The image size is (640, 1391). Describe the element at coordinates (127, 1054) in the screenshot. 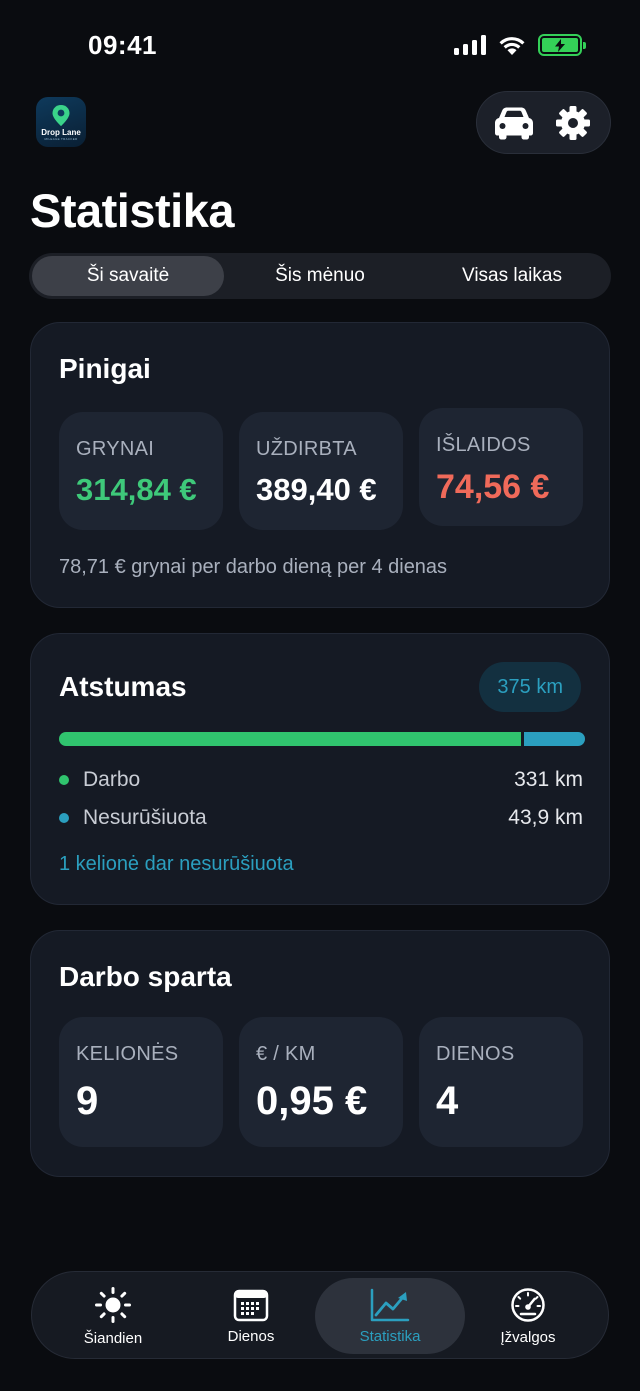

I see `trips-label: KELIONĖS` at that location.